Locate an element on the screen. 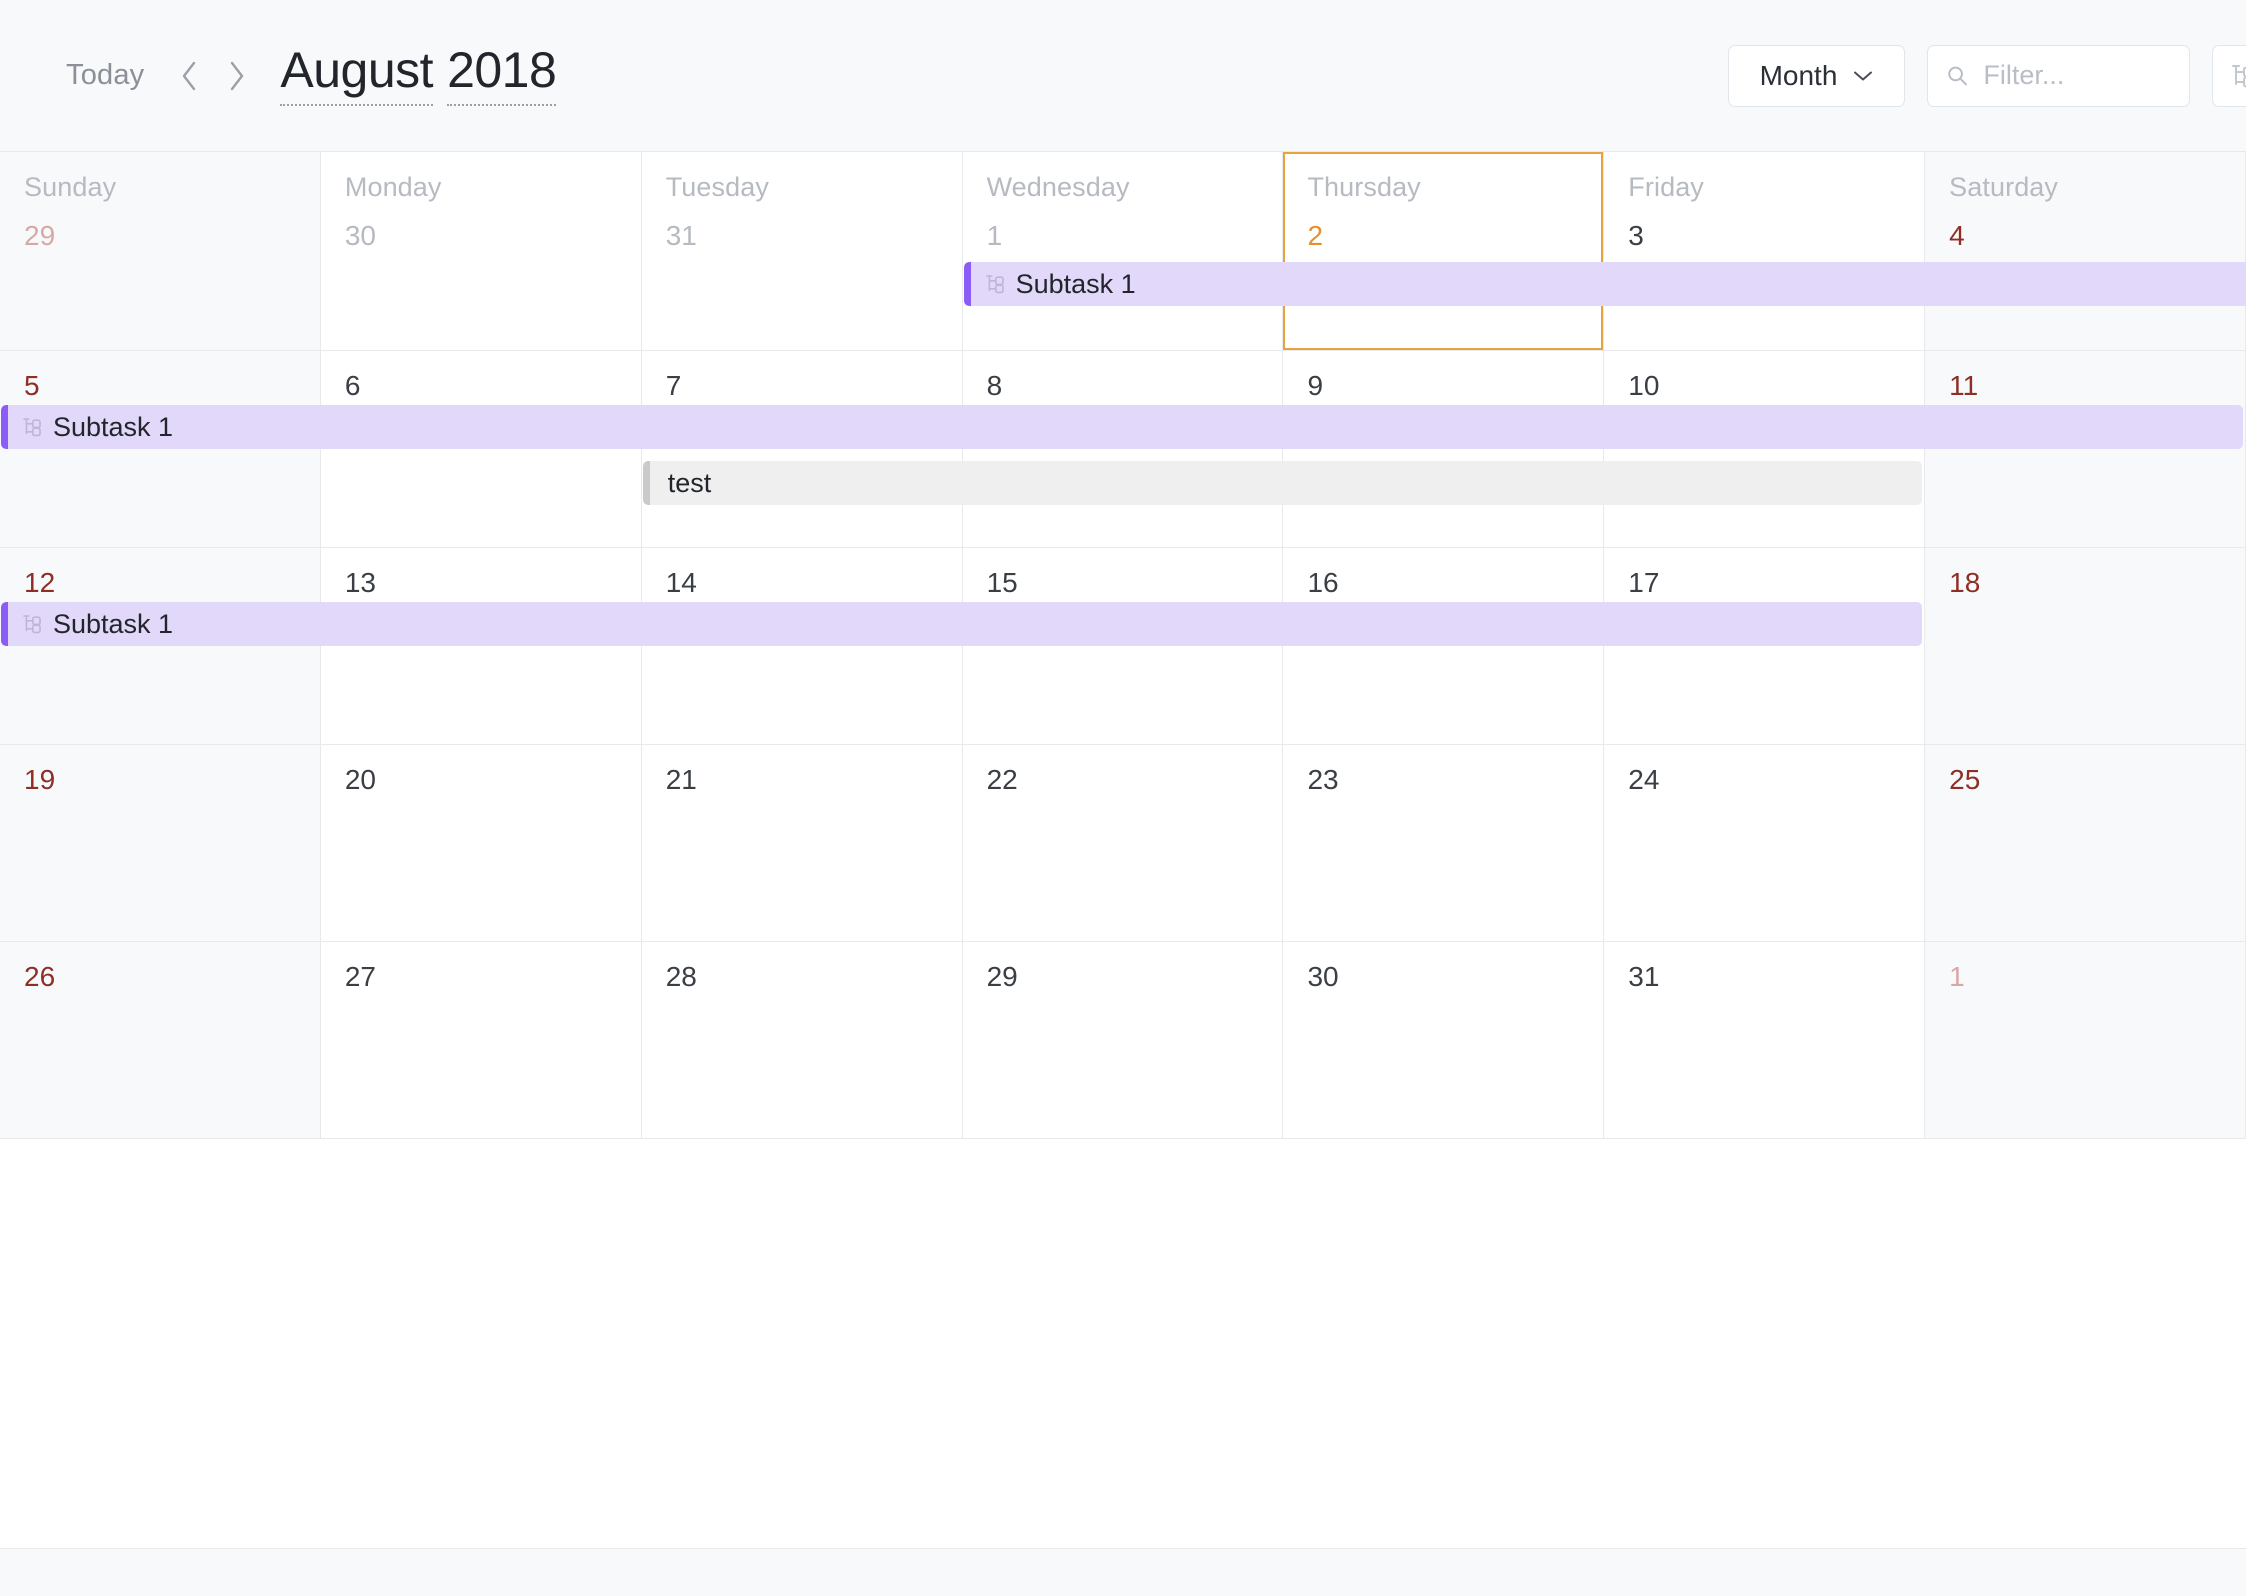 This screenshot has width=2246, height=1596. day-cell-29: Sunday 29 is located at coordinates (160, 251).